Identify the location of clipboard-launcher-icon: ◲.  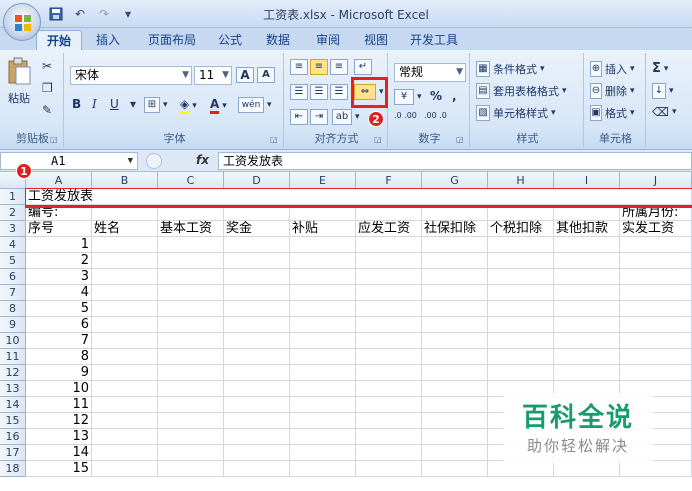
(55, 140).